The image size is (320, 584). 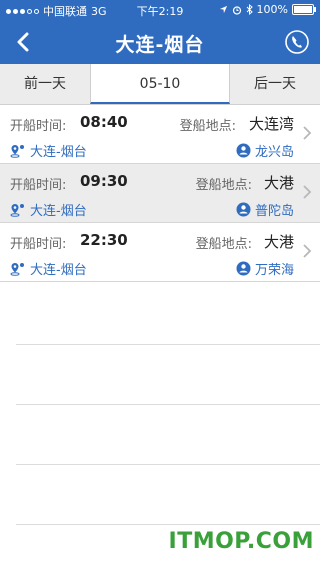 I want to click on ship-name: 龙兴岛, so click(x=274, y=152).